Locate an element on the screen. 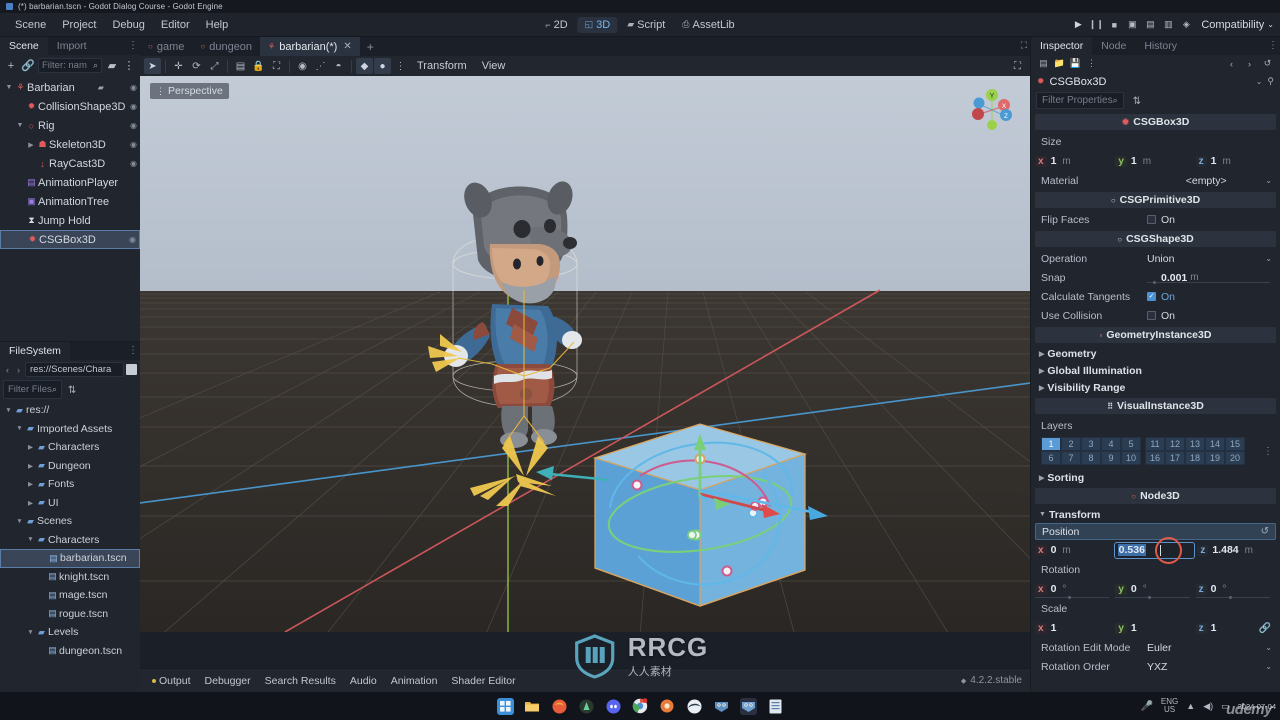  attach-script-button: ▰ is located at coordinates (112, 66).